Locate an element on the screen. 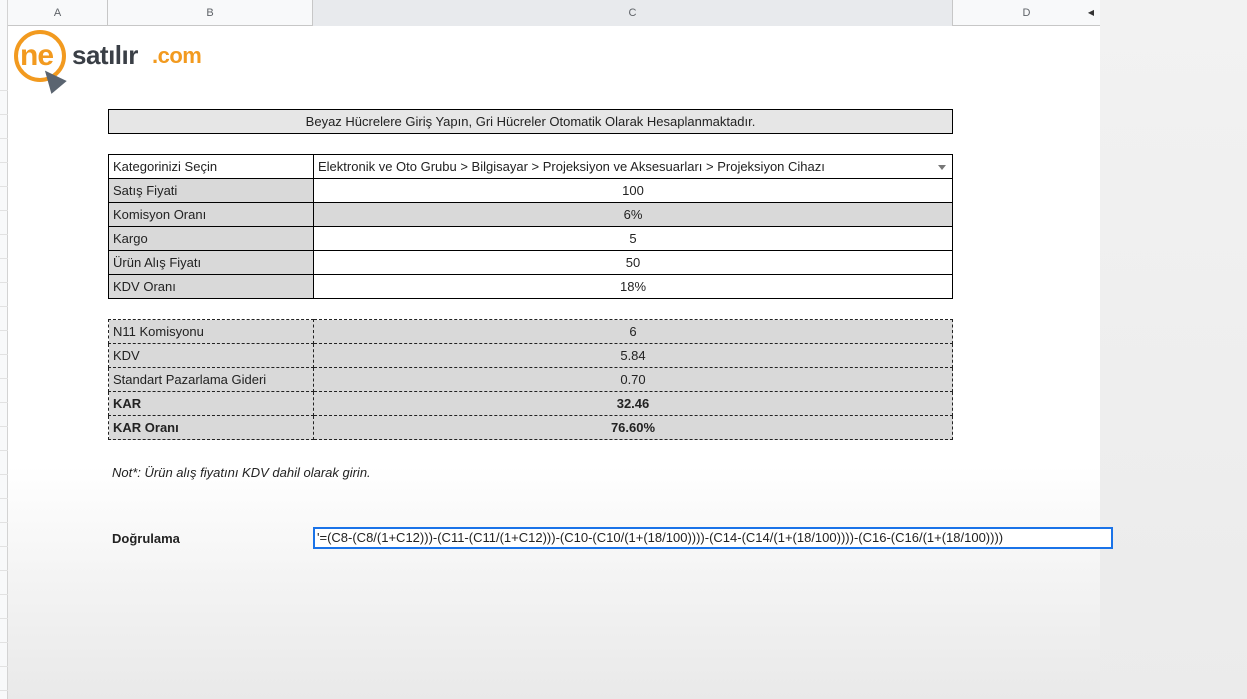 This screenshot has height=699, width=1247. profit-rate-value: 76.60% is located at coordinates (633, 427).